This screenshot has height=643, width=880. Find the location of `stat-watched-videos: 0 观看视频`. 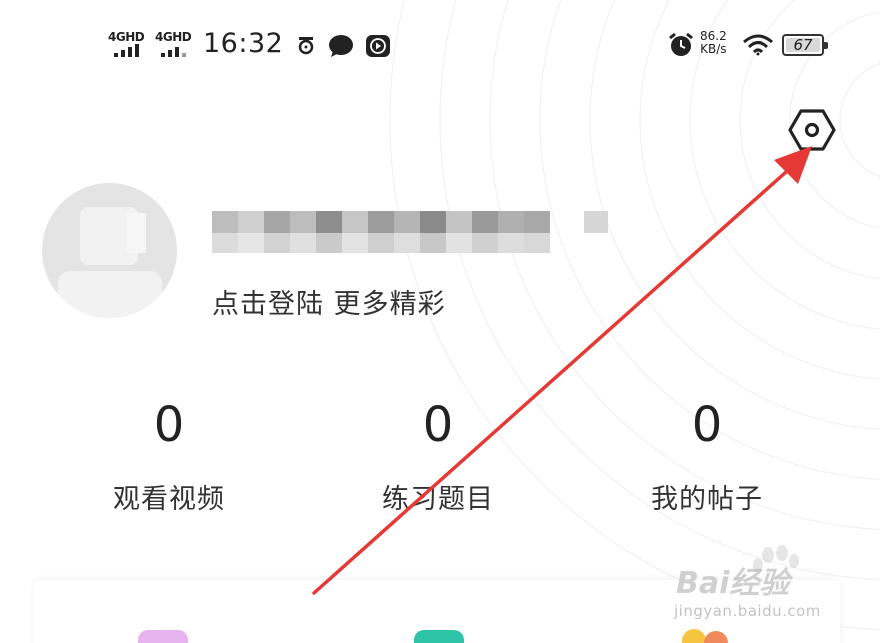

stat-watched-videos: 0 观看视频 is located at coordinates (169, 455).